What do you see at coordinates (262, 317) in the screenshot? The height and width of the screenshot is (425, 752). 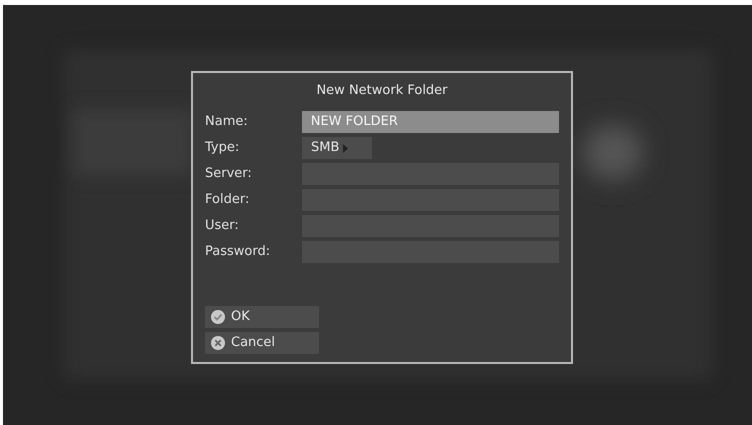 I see `ok-button: OK` at bounding box center [262, 317].